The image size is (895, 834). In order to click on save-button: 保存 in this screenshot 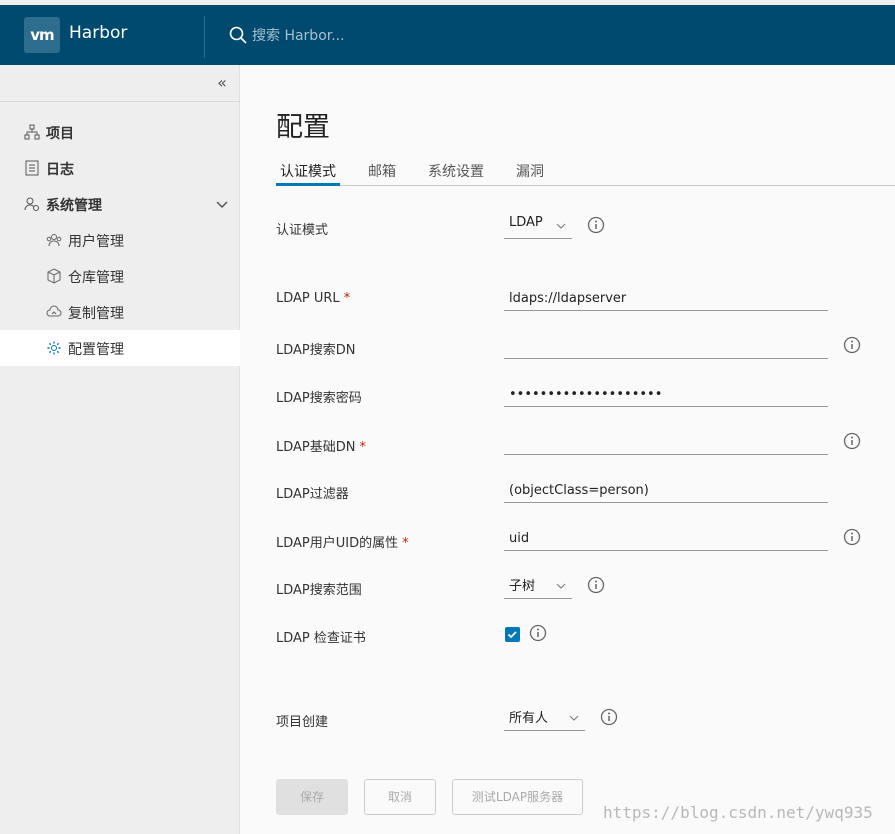, I will do `click(312, 797)`.